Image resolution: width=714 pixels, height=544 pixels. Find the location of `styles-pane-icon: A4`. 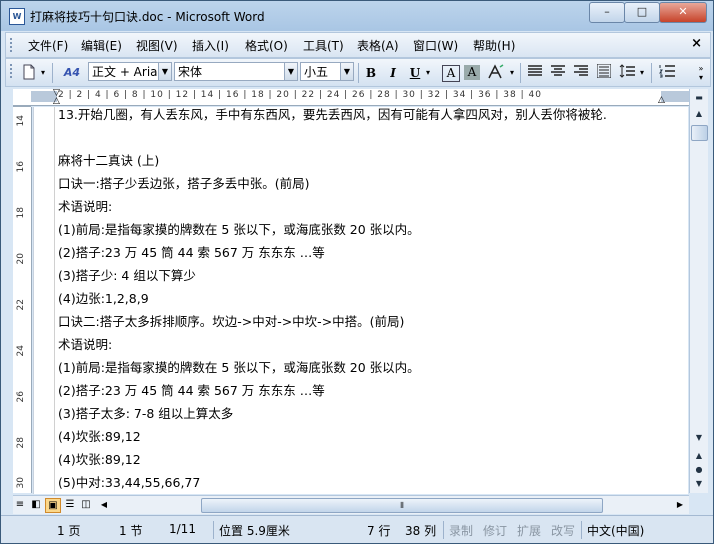

styles-pane-icon: A4 is located at coordinates (72, 73).